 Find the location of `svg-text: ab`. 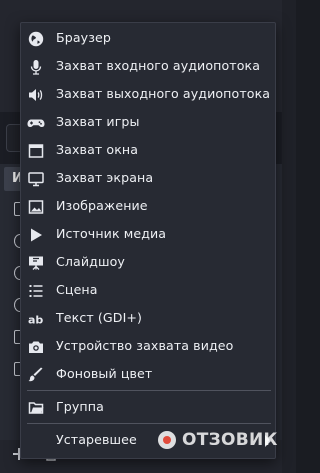

svg-text: ab is located at coordinates (35, 320).